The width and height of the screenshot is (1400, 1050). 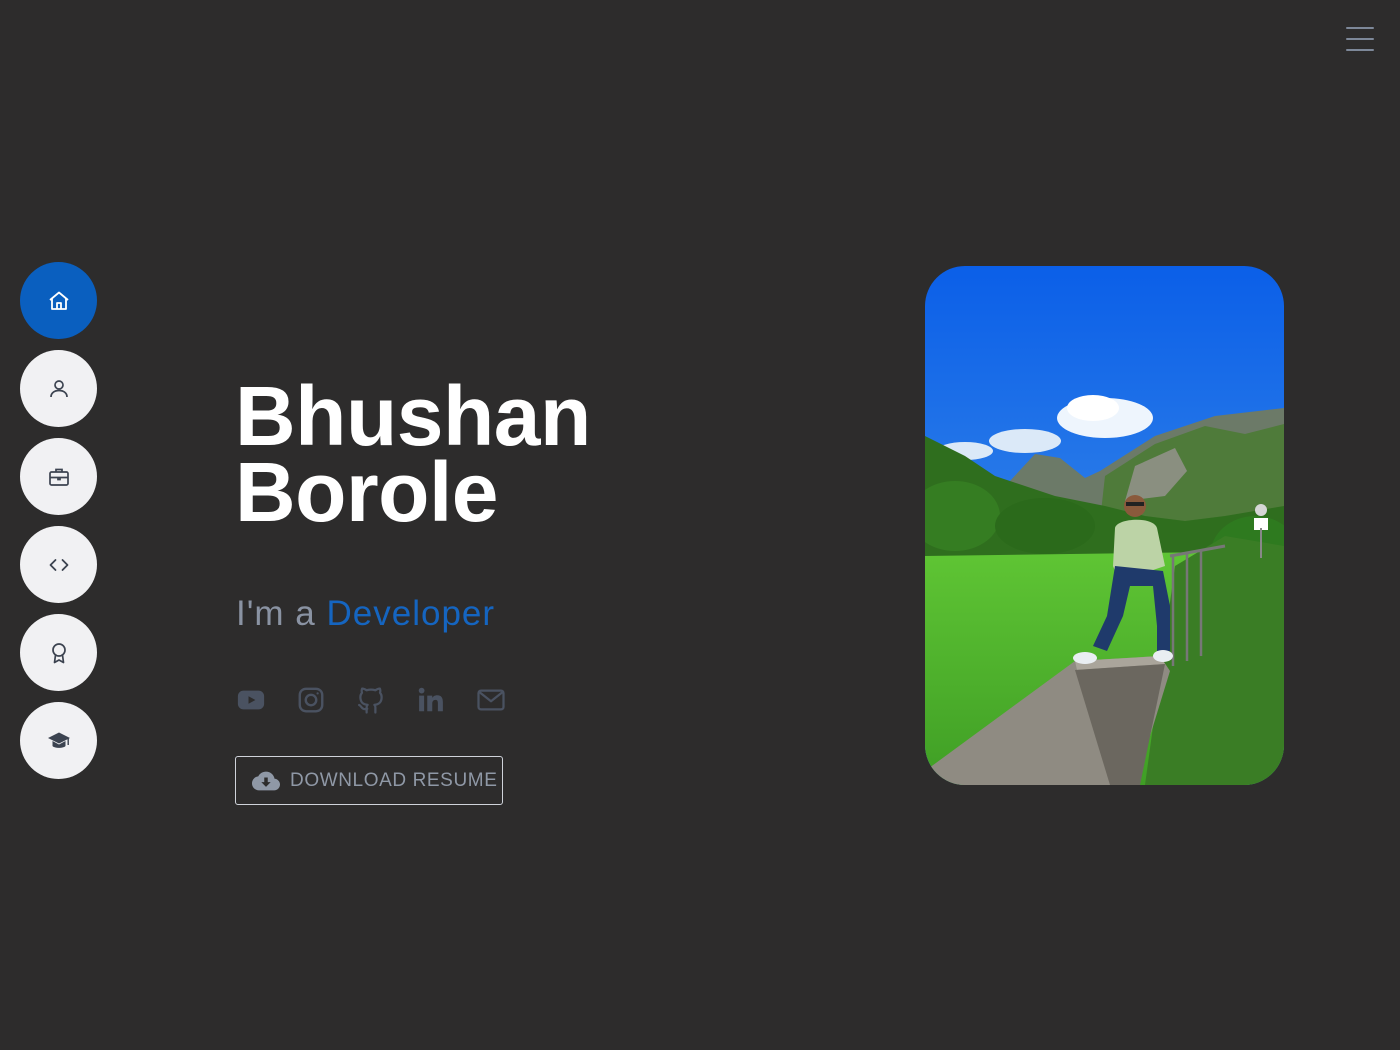 What do you see at coordinates (394, 780) in the screenshot?
I see `resume-button-label: DOWNLOAD RESUME` at bounding box center [394, 780].